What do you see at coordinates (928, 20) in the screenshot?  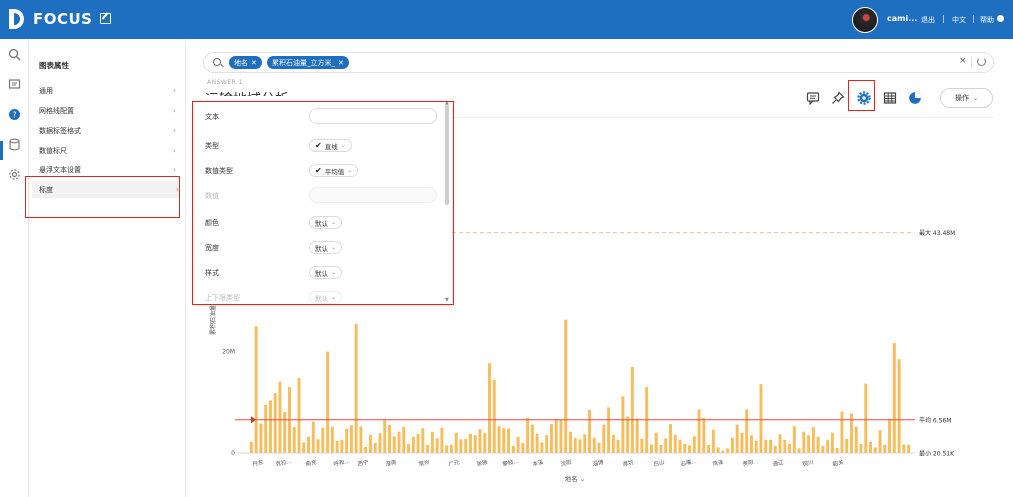 I see `logout-link: 退出` at bounding box center [928, 20].